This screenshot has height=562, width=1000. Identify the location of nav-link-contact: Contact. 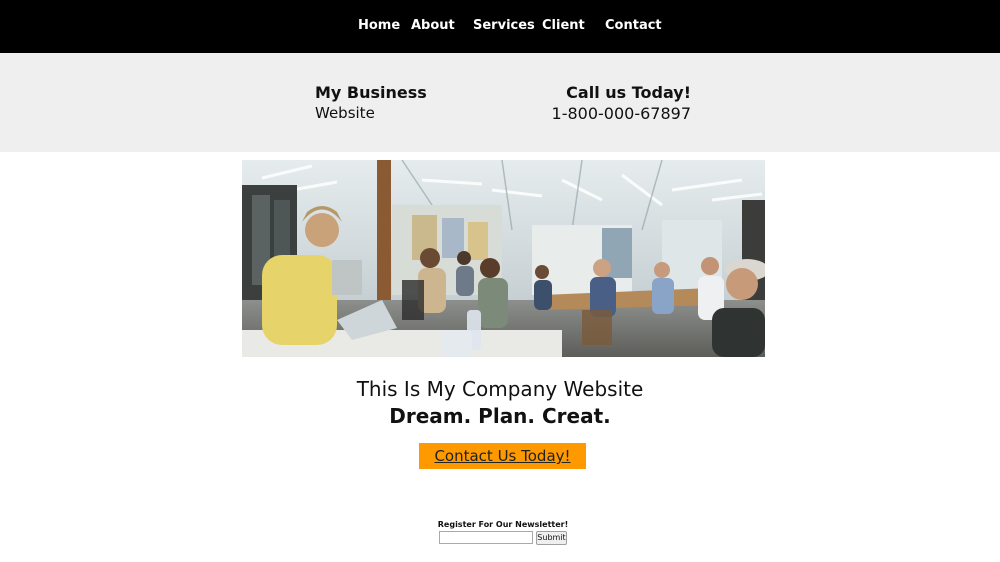
(633, 25).